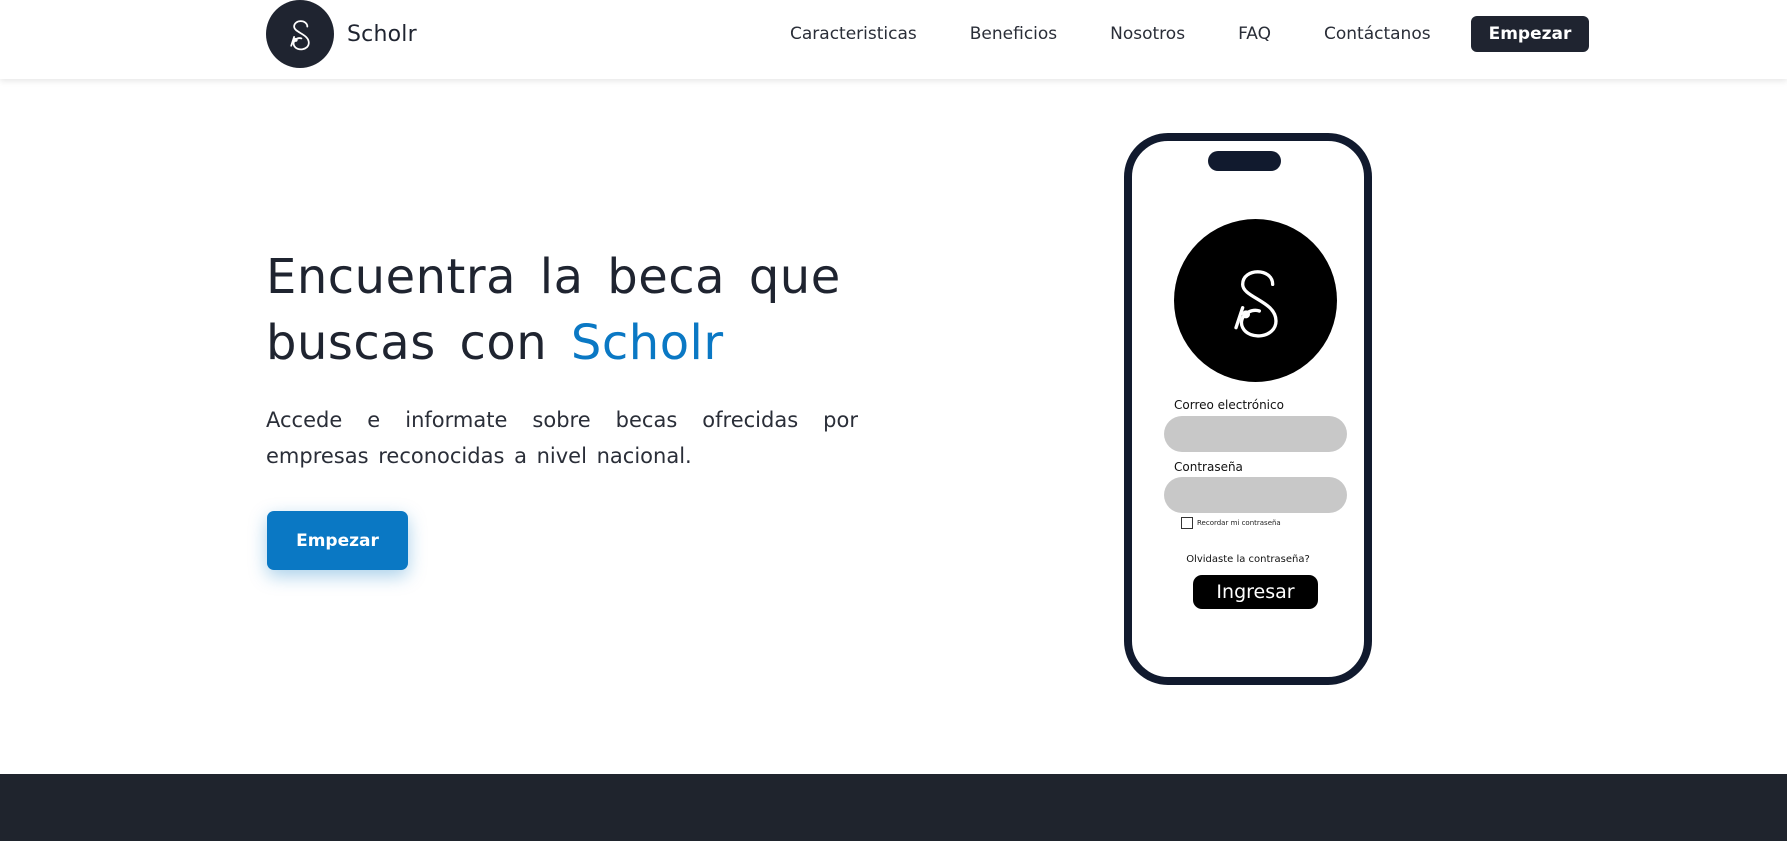  What do you see at coordinates (382, 34) in the screenshot?
I see `brand-name: Scholr` at bounding box center [382, 34].